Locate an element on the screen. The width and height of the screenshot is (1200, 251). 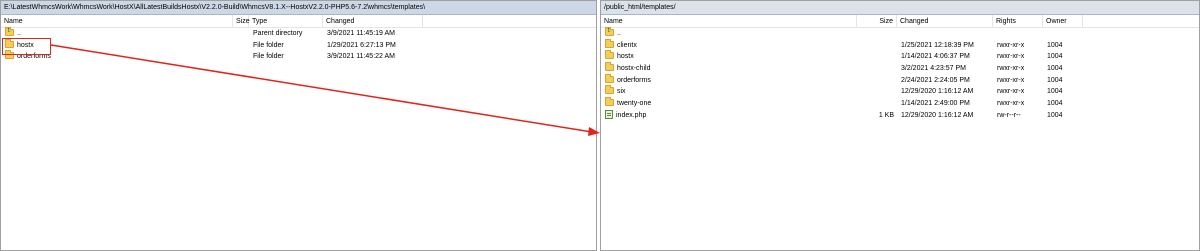
list-item-six: six 12/29/2020 1:16:12 AM rwxr-xr-x 1004 is located at coordinates (900, 91).